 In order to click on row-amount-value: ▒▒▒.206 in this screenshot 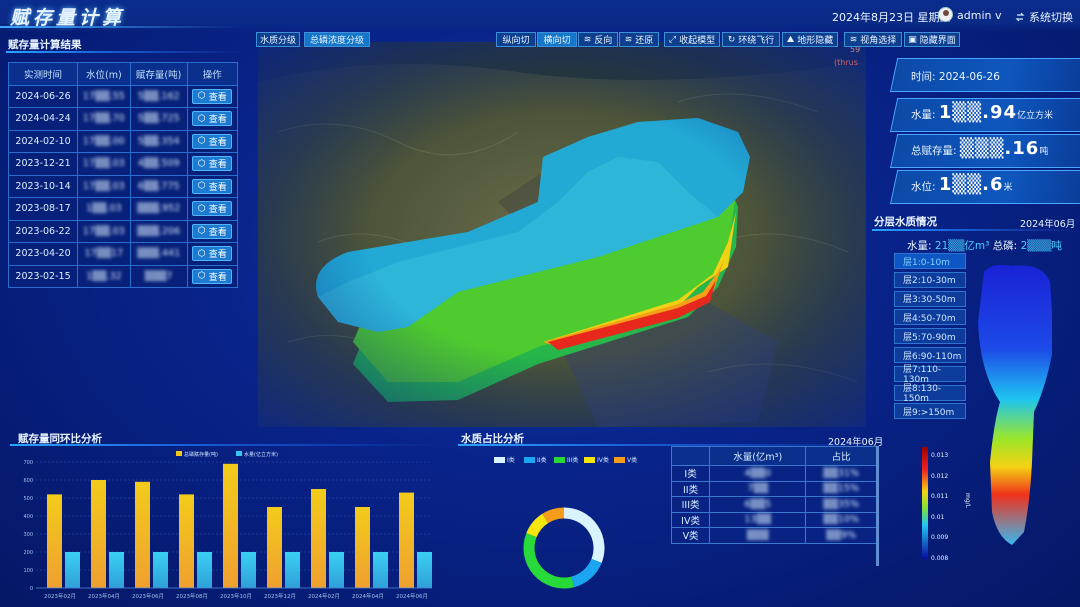, I will do `click(159, 231)`.